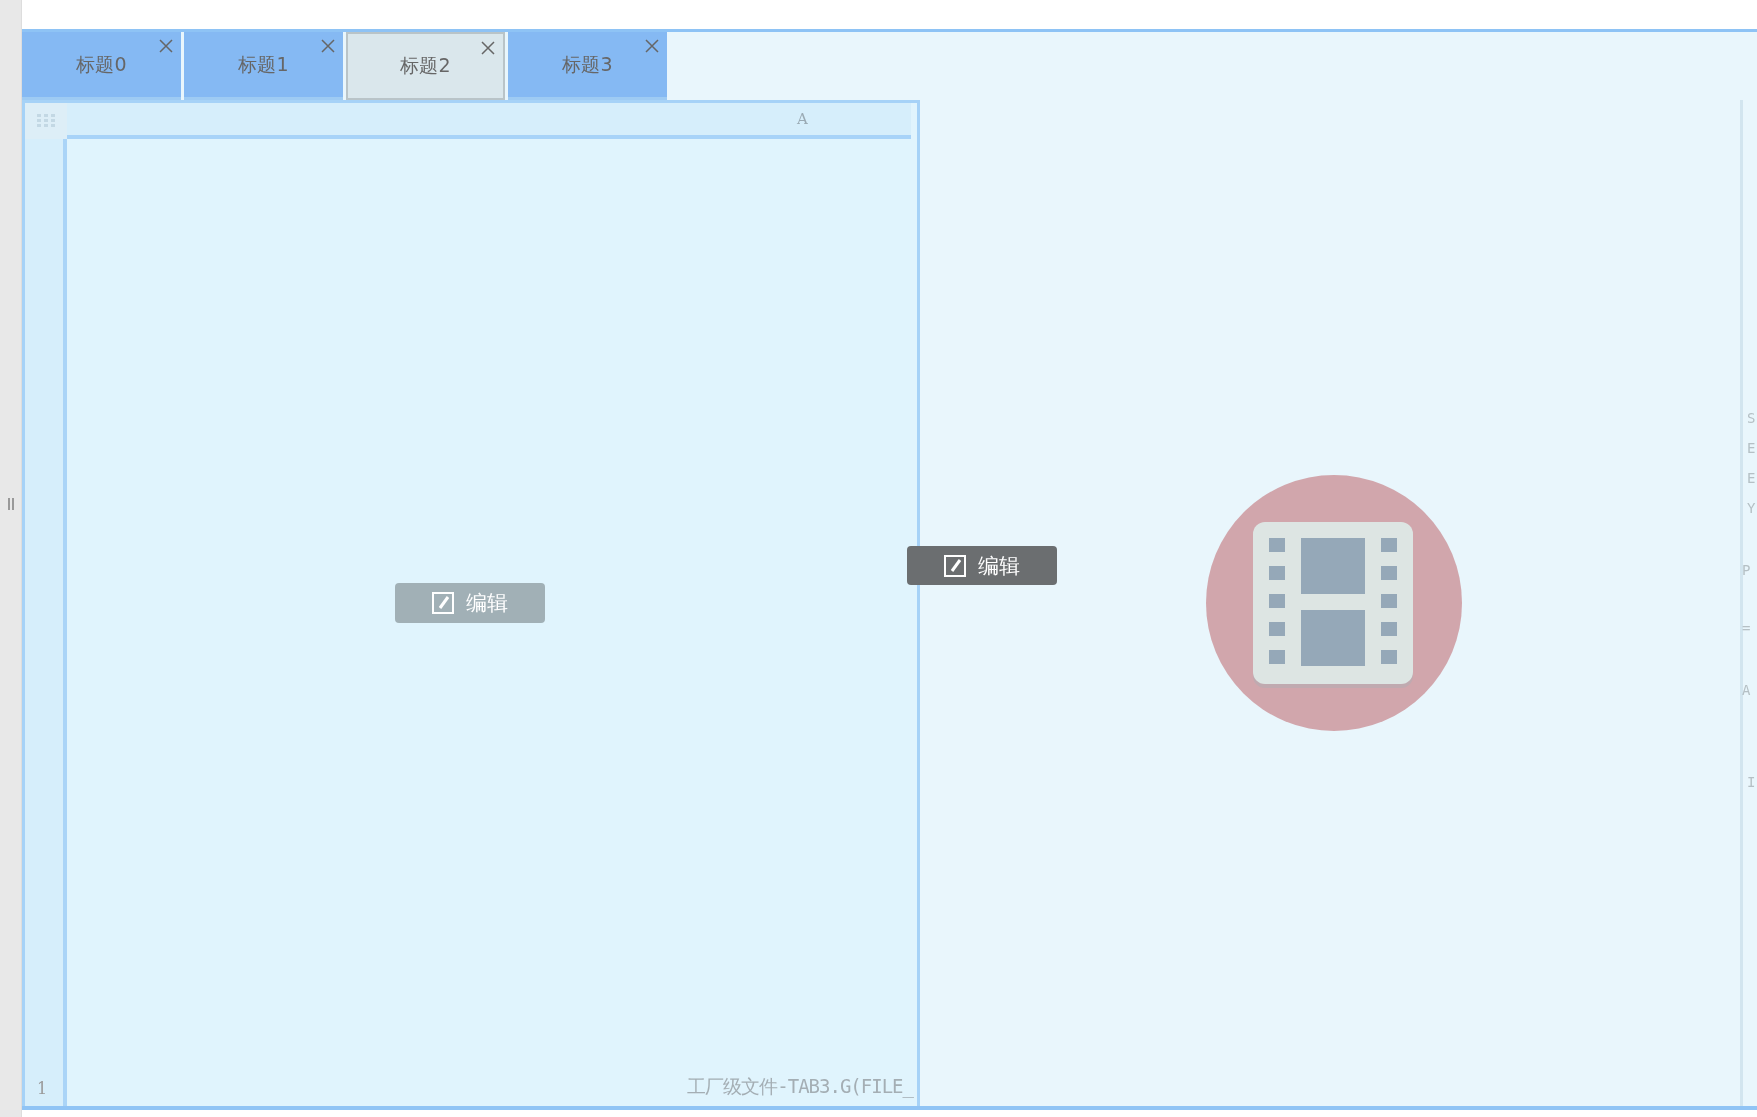 This screenshot has width=1757, height=1117. What do you see at coordinates (802, 119) in the screenshot?
I see `column-header: A` at bounding box center [802, 119].